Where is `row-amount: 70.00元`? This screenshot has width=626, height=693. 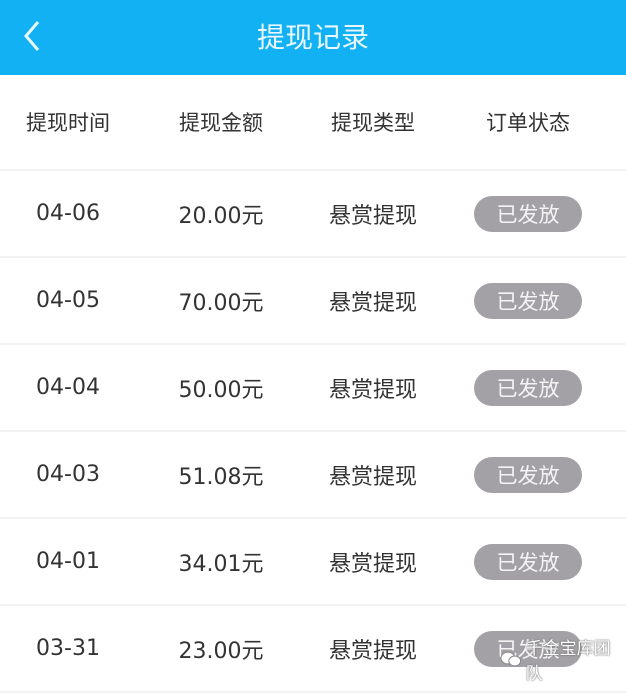
row-amount: 70.00元 is located at coordinates (221, 303).